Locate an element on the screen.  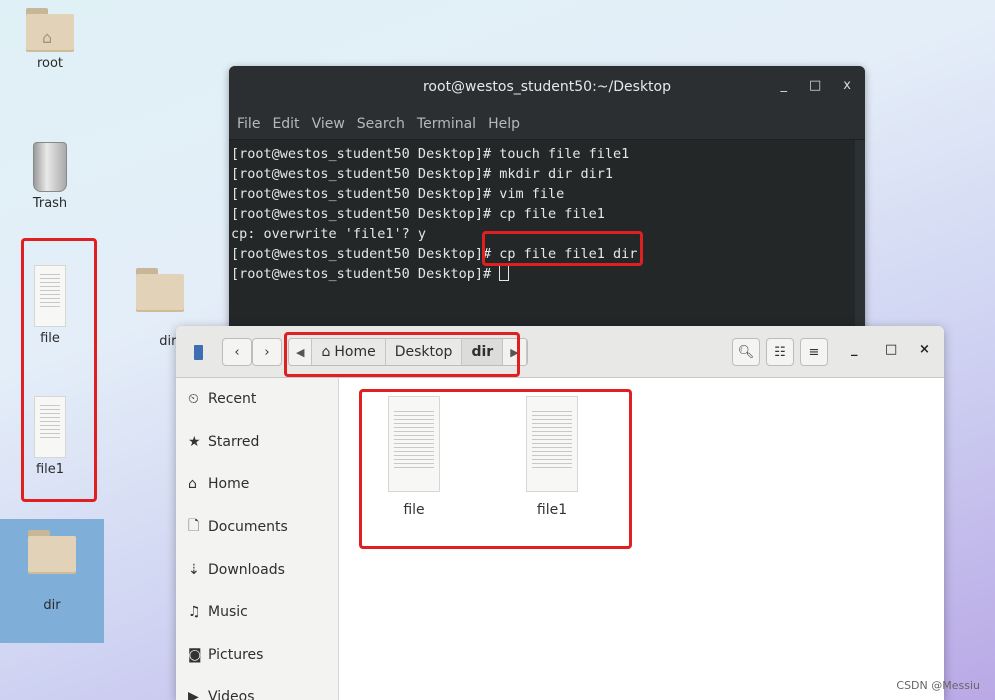
search-icon: 🔍︎ is located at coordinates (746, 352).